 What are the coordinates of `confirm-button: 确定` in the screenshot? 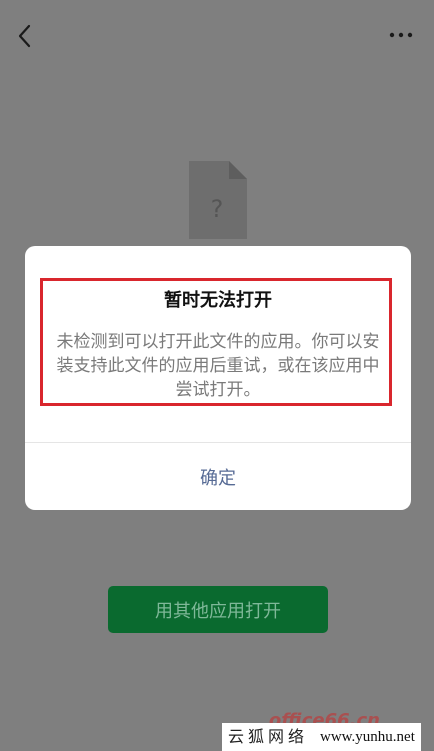 It's located at (218, 476).